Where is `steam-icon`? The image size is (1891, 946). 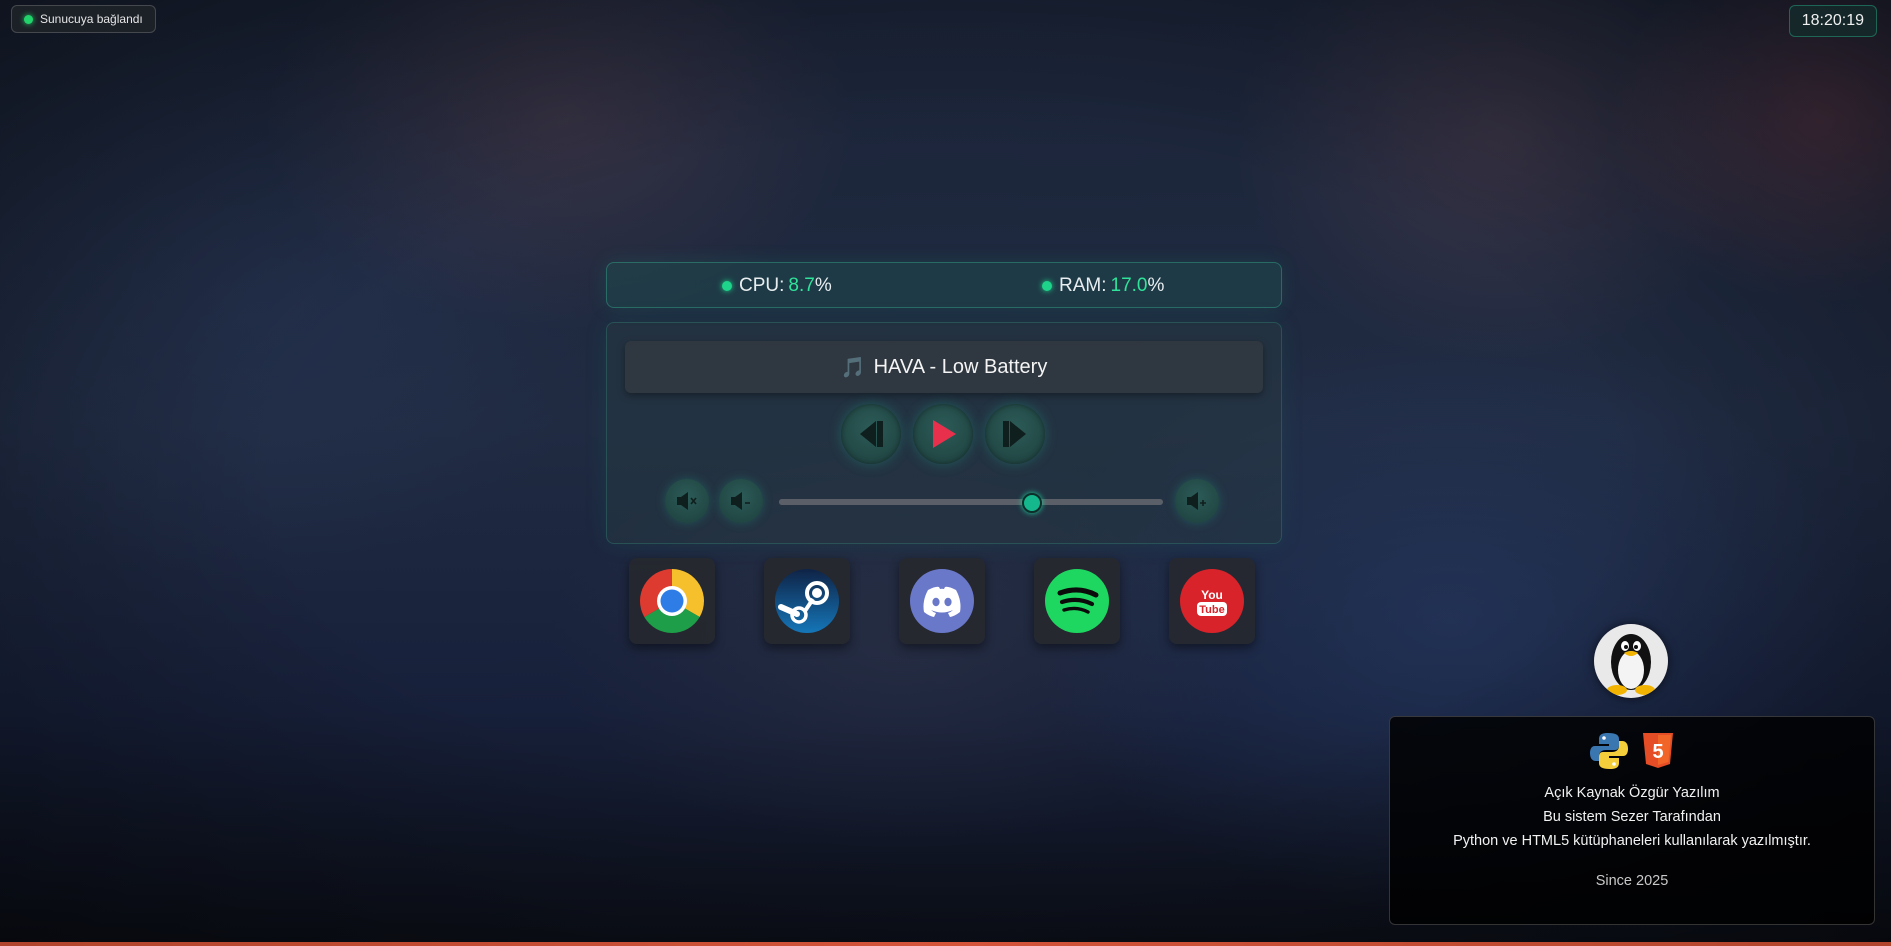 steam-icon is located at coordinates (807, 601).